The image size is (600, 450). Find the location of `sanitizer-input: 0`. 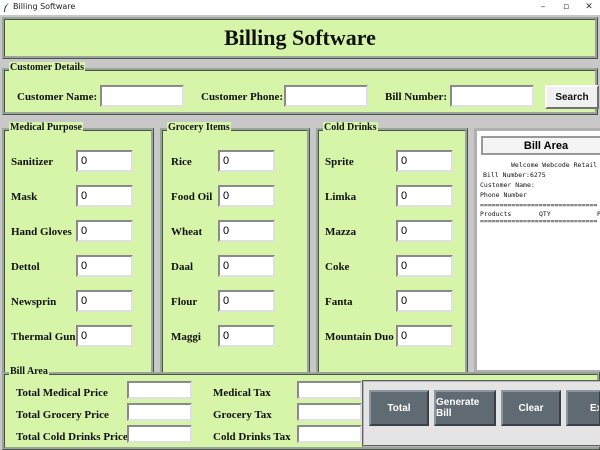

sanitizer-input: 0 is located at coordinates (104, 161).